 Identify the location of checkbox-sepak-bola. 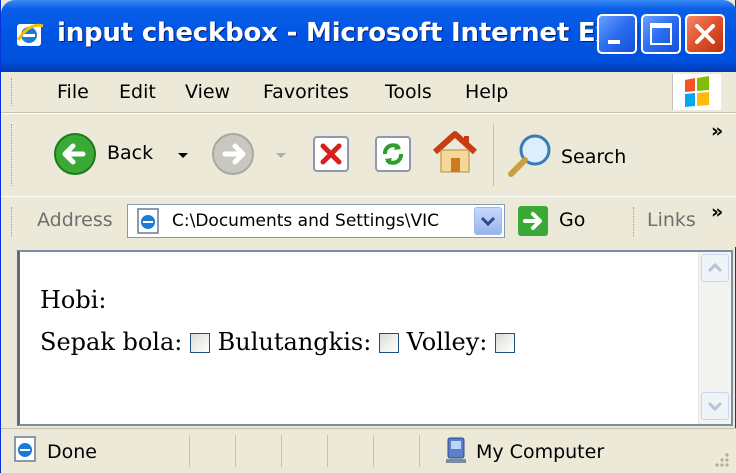
(200, 343).